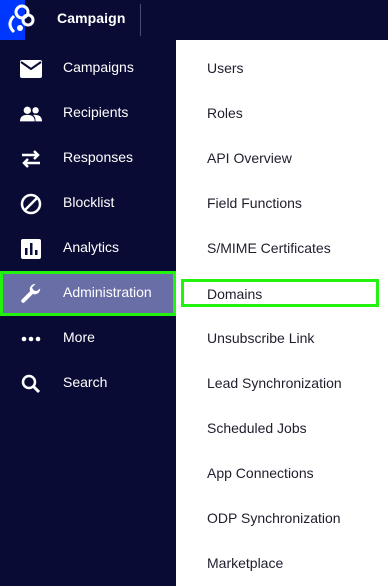  I want to click on mail-icon, so click(31, 69).